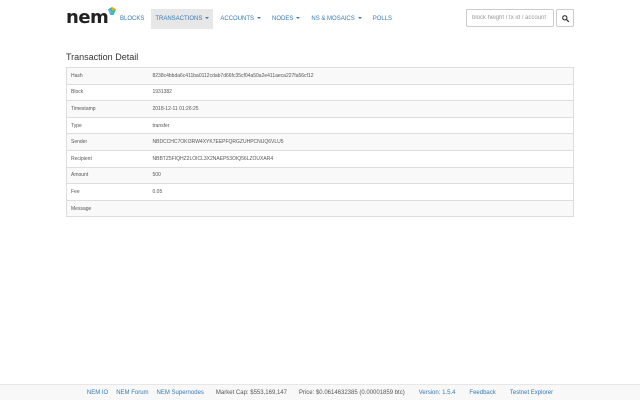  I want to click on row-value: transfer, so click(361, 125).